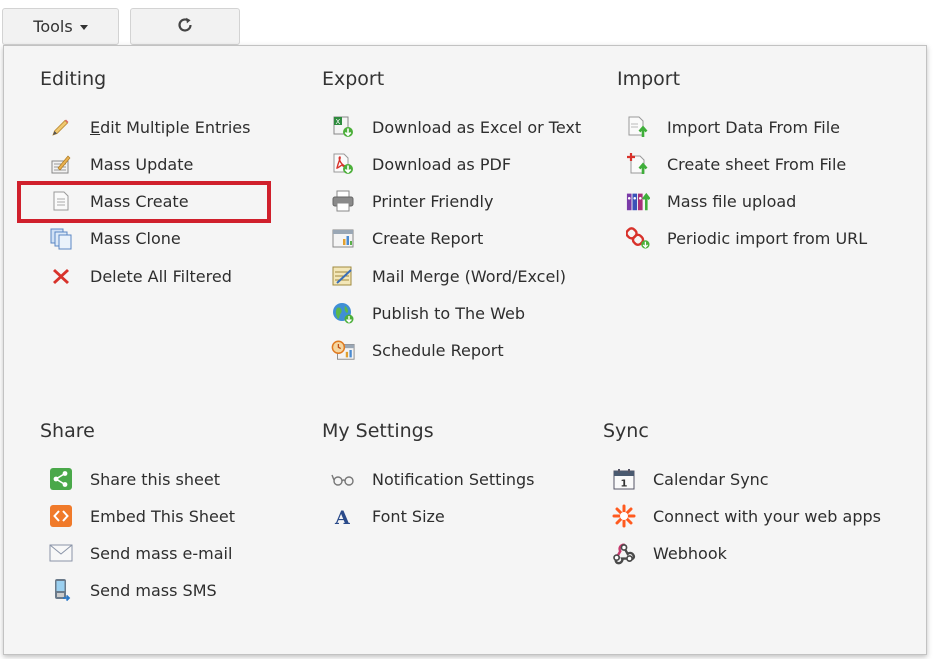  I want to click on delete-x-icon, so click(61, 276).